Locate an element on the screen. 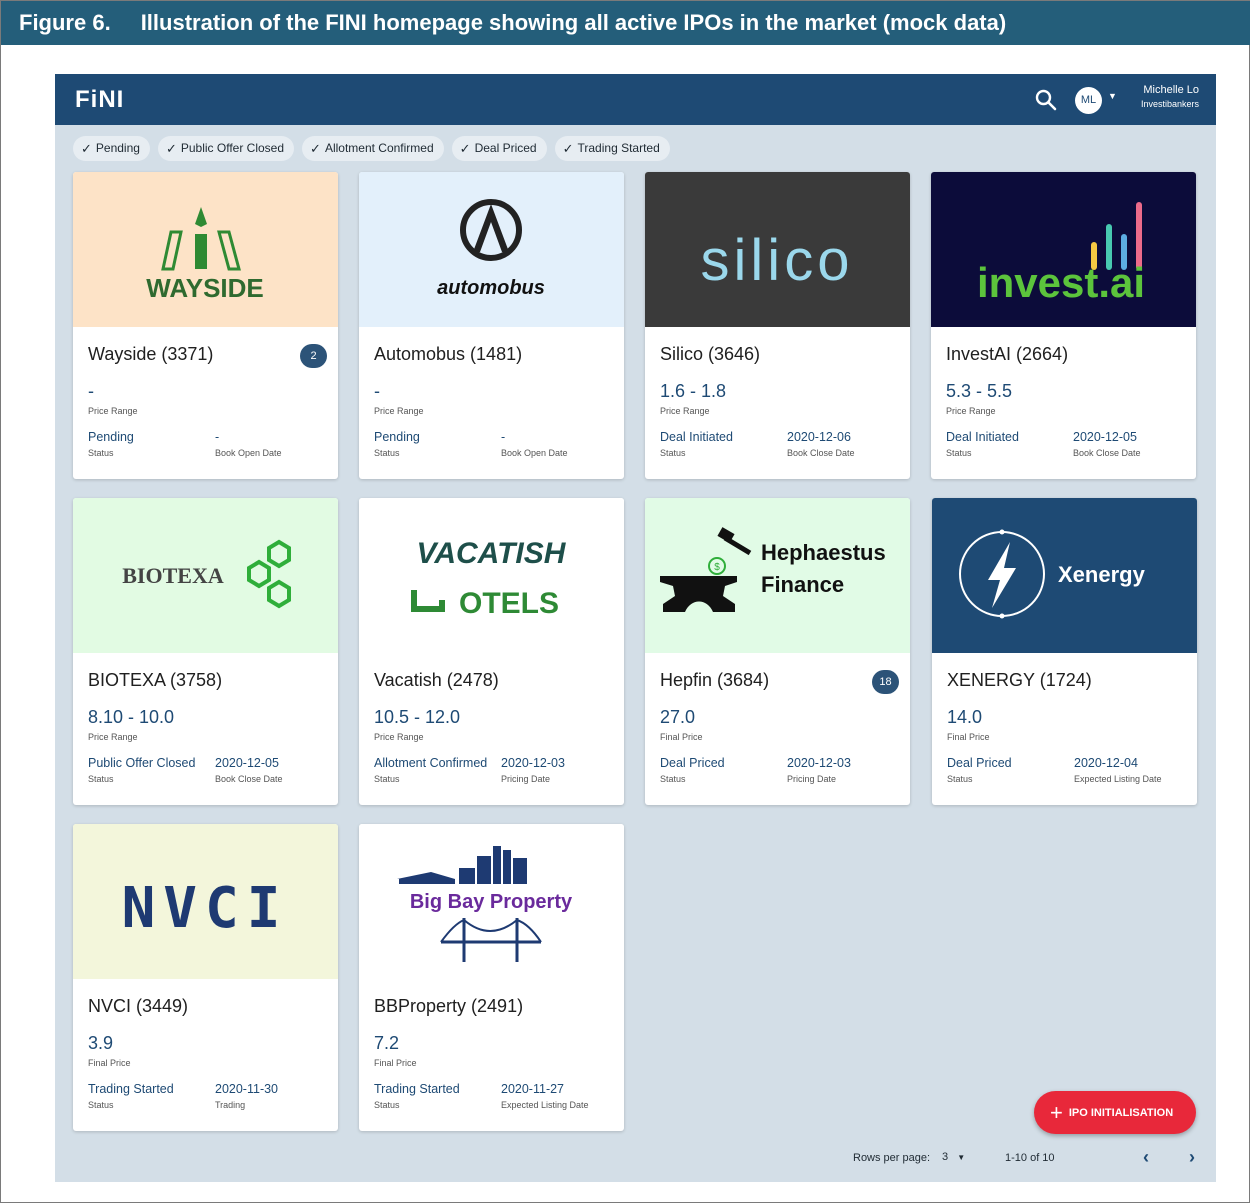 This screenshot has width=1250, height=1203. notification-badge: 2 is located at coordinates (313, 356).